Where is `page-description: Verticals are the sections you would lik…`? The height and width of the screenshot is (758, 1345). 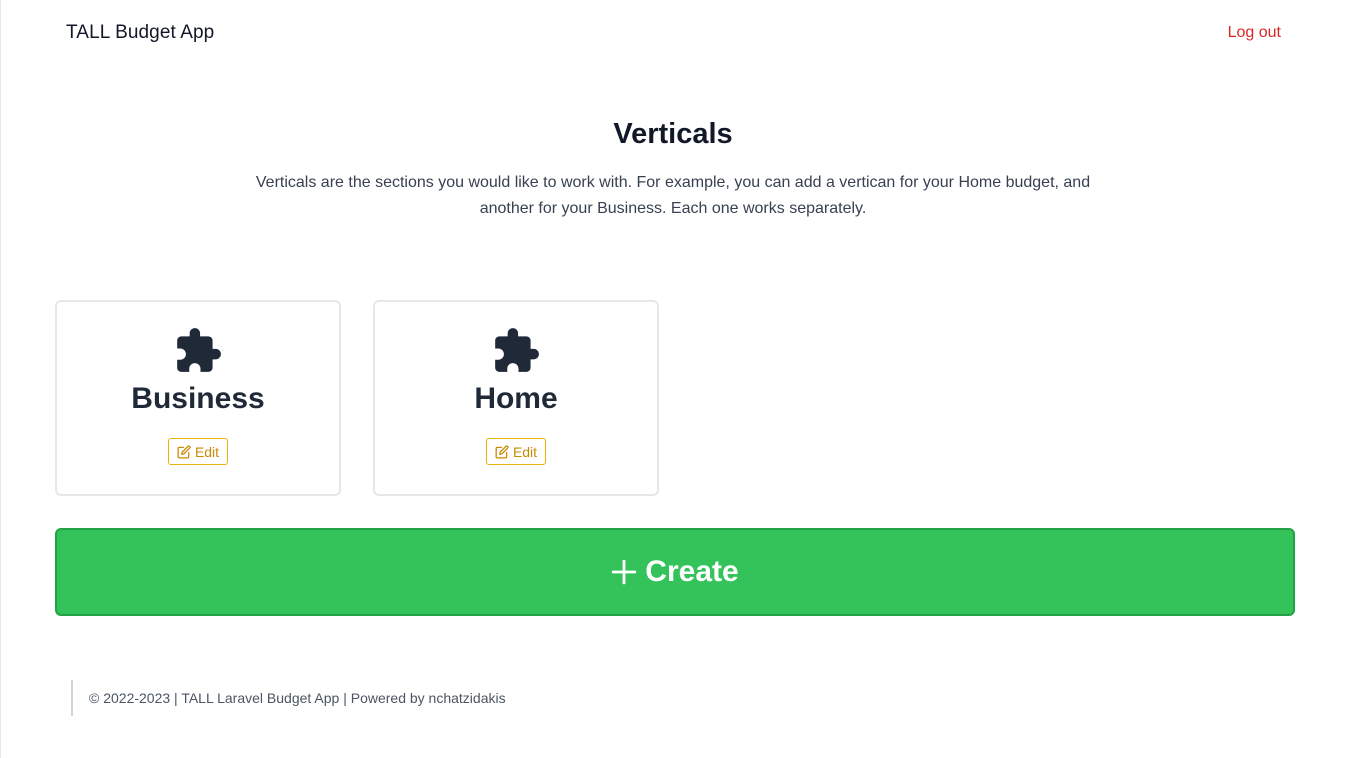
page-description: Verticals are the sections you would lik… is located at coordinates (673, 195).